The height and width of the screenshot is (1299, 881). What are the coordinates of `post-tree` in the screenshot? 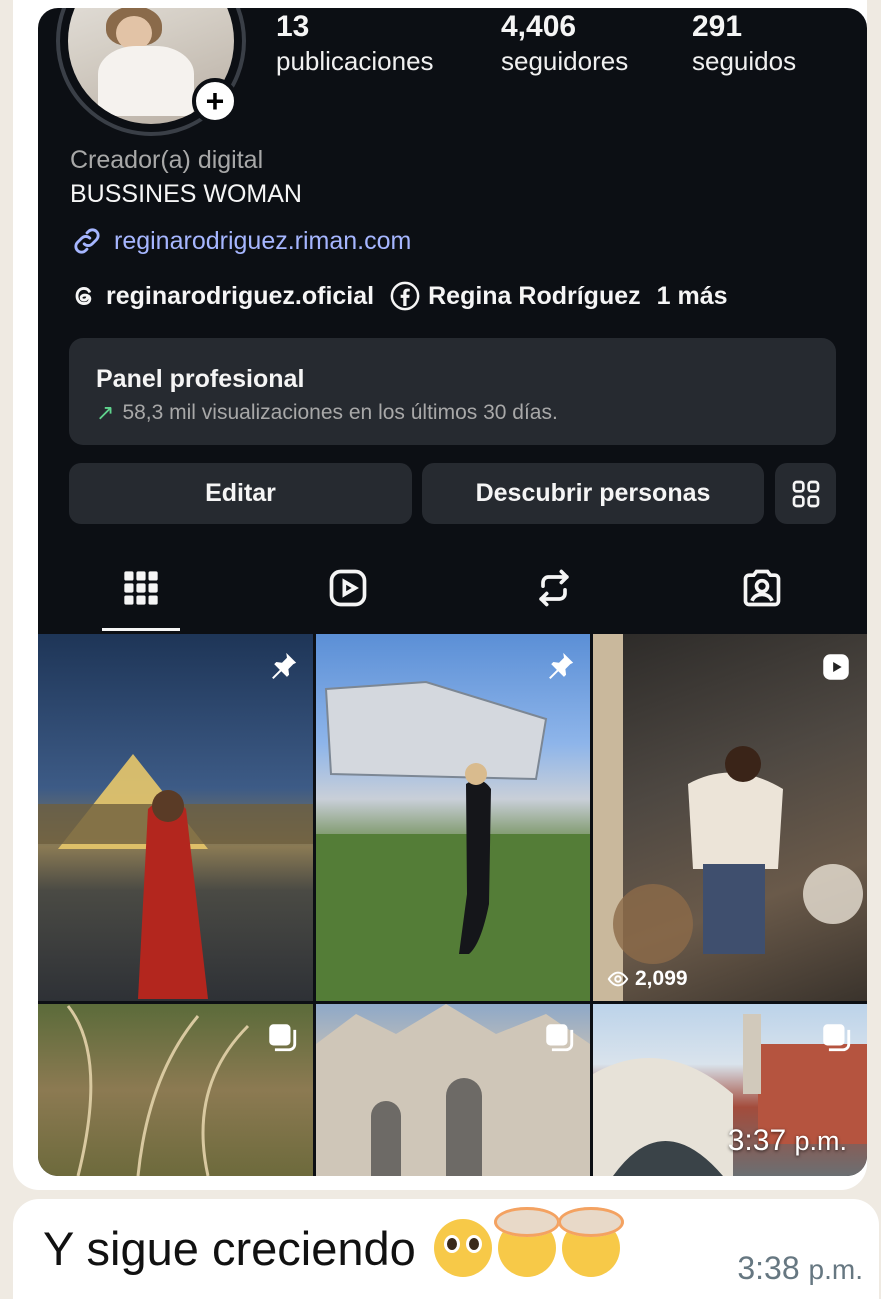 It's located at (175, 1090).